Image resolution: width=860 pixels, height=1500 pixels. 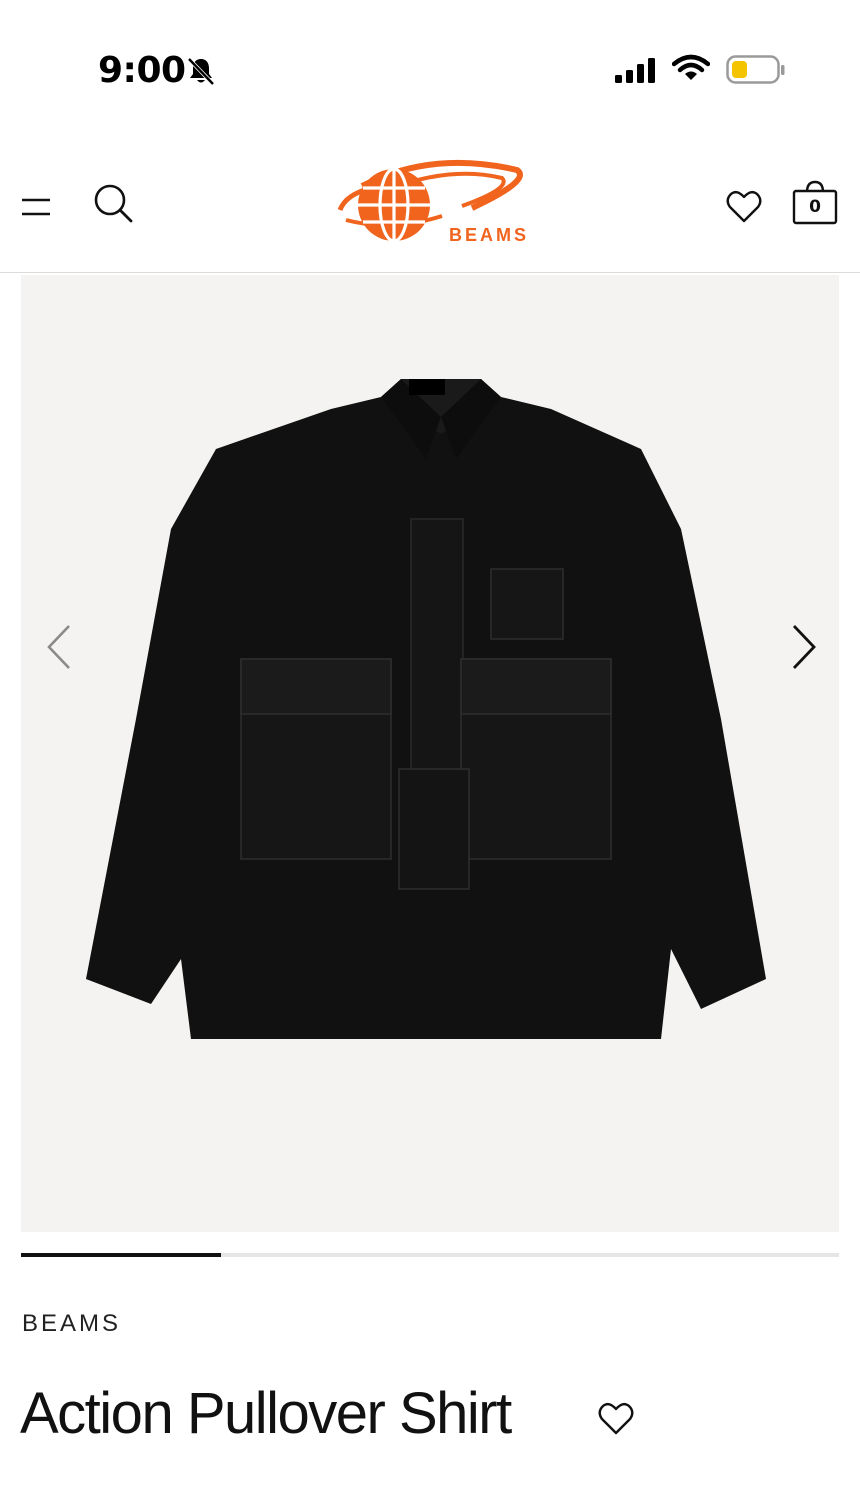 I want to click on gallery-progress-fill, so click(x=121, y=1255).